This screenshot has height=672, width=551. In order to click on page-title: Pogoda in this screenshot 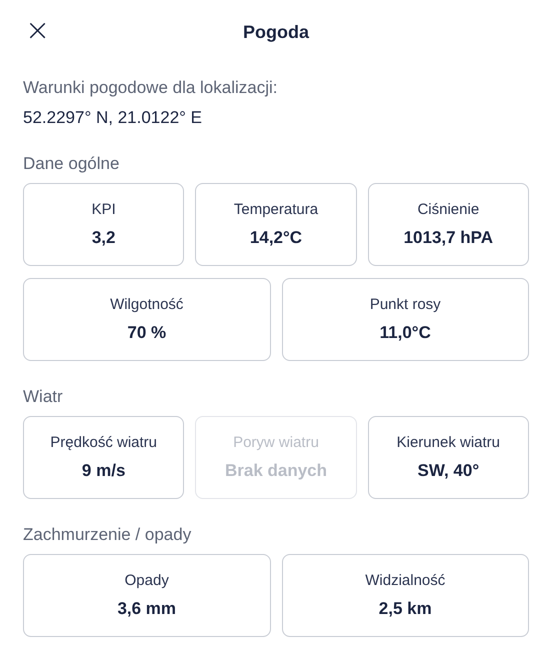, I will do `click(276, 32)`.